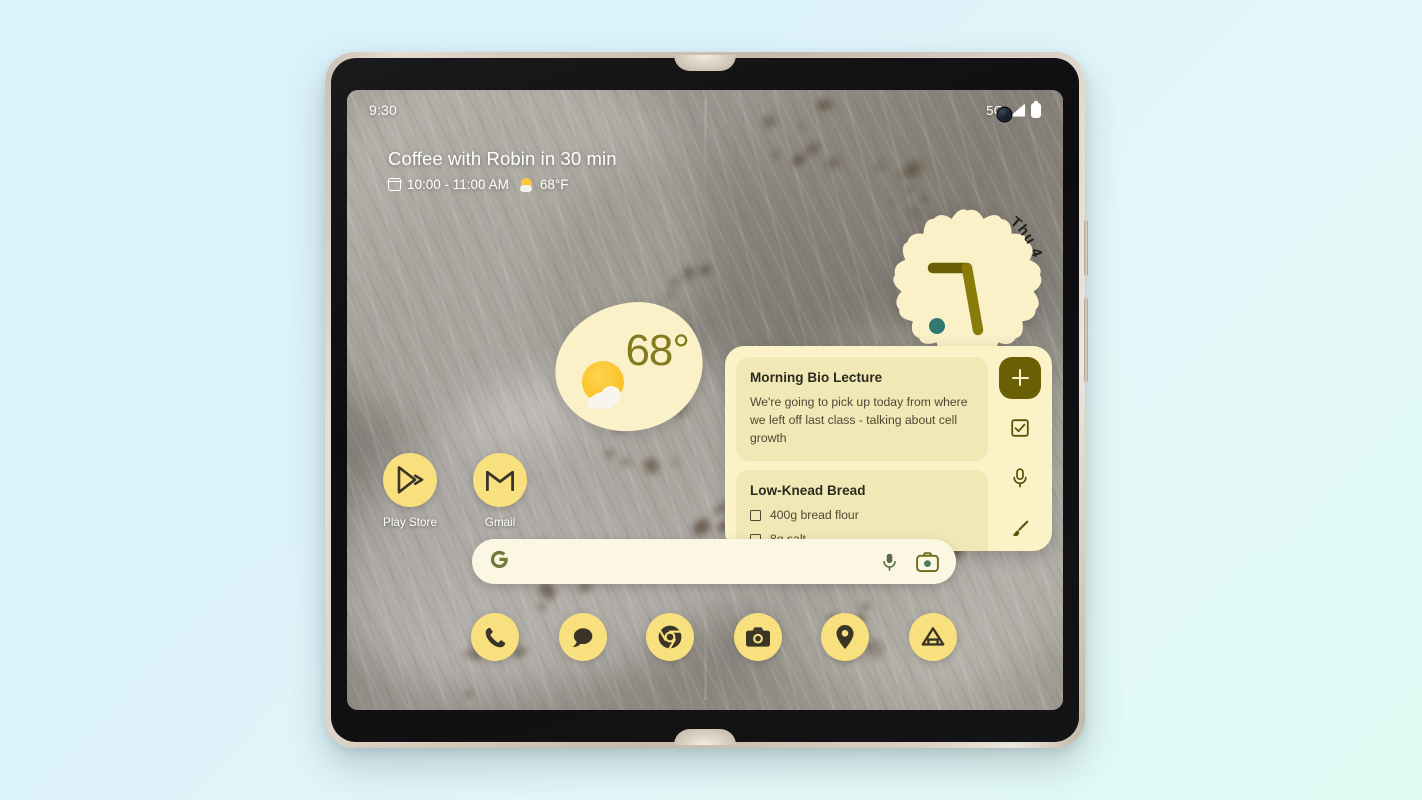 The height and width of the screenshot is (800, 1422). What do you see at coordinates (705, 63) in the screenshot?
I see `hinge-notch-top` at bounding box center [705, 63].